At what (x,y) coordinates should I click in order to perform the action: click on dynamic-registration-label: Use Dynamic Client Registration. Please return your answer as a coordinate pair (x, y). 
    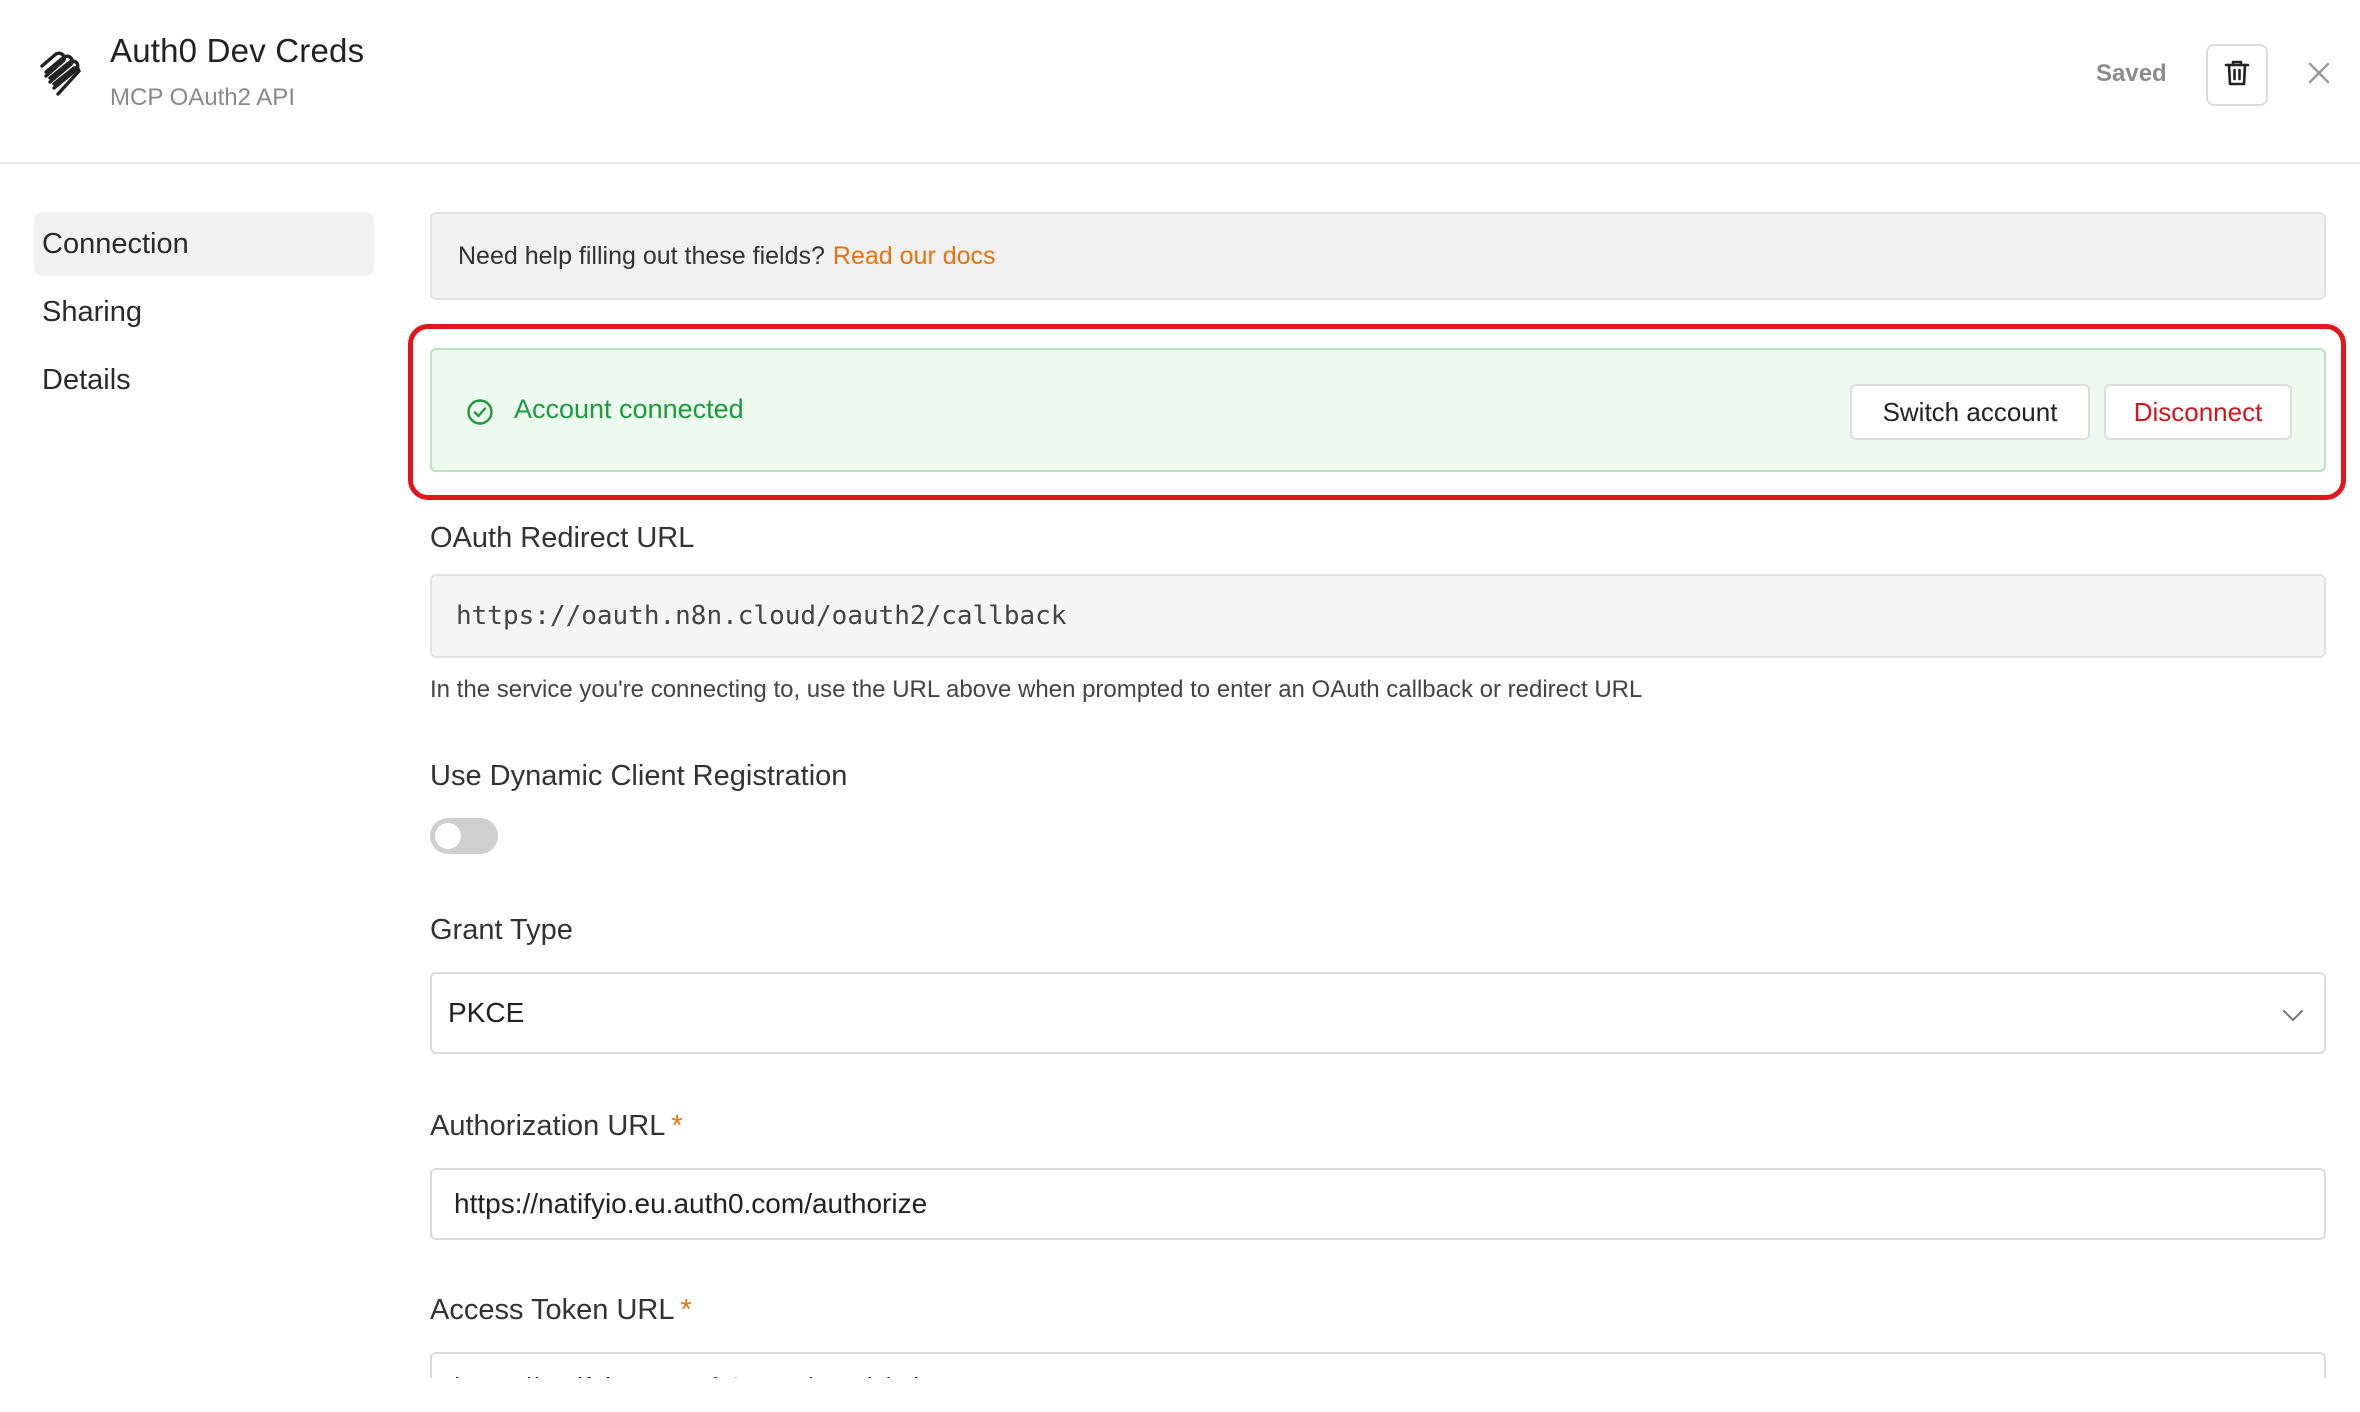
    Looking at the image, I should click on (639, 776).